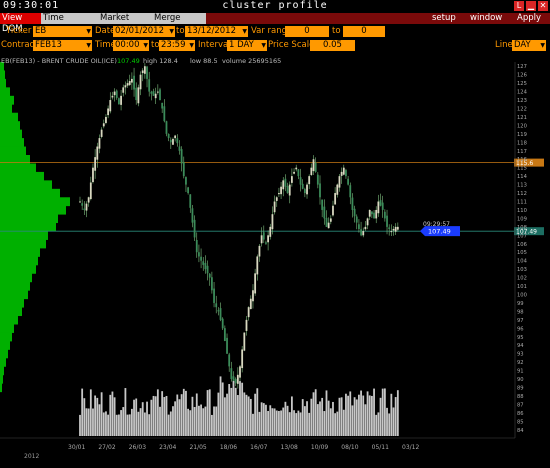 This screenshot has height=468, width=550. Describe the element at coordinates (204, 61) in the screenshot. I see `chart-low: low 88.5` at that location.